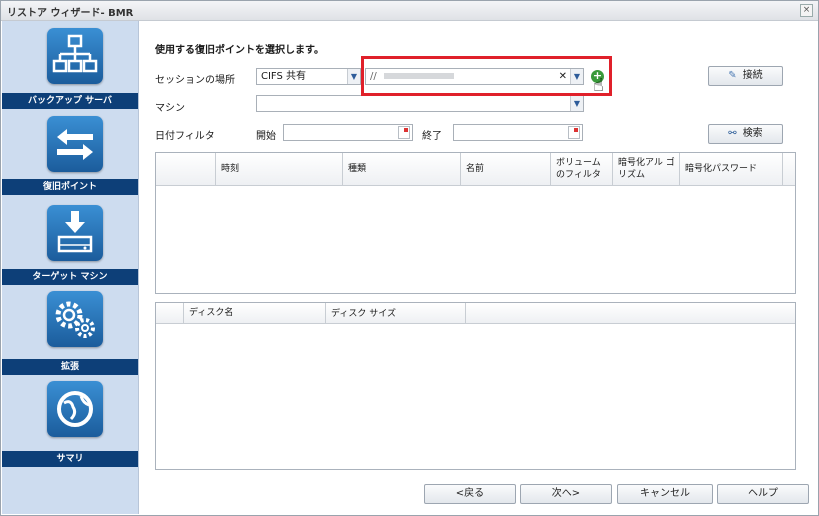 The height and width of the screenshot is (516, 819). I want to click on column-disk-size: ディスク サイズ, so click(396, 313).